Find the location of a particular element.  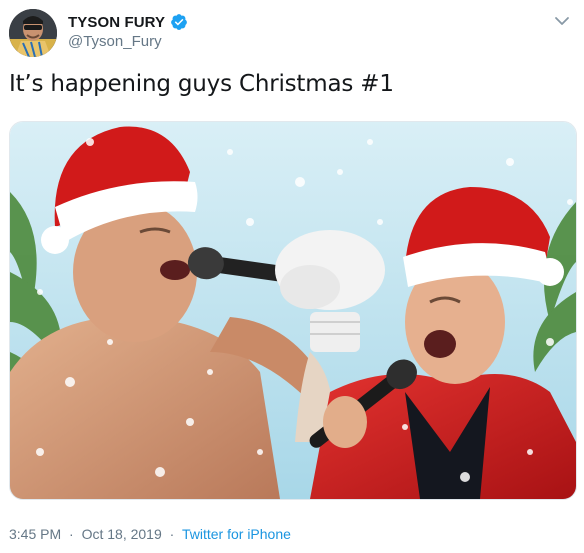

author-handle: @Tyson_Fury is located at coordinates (115, 41).